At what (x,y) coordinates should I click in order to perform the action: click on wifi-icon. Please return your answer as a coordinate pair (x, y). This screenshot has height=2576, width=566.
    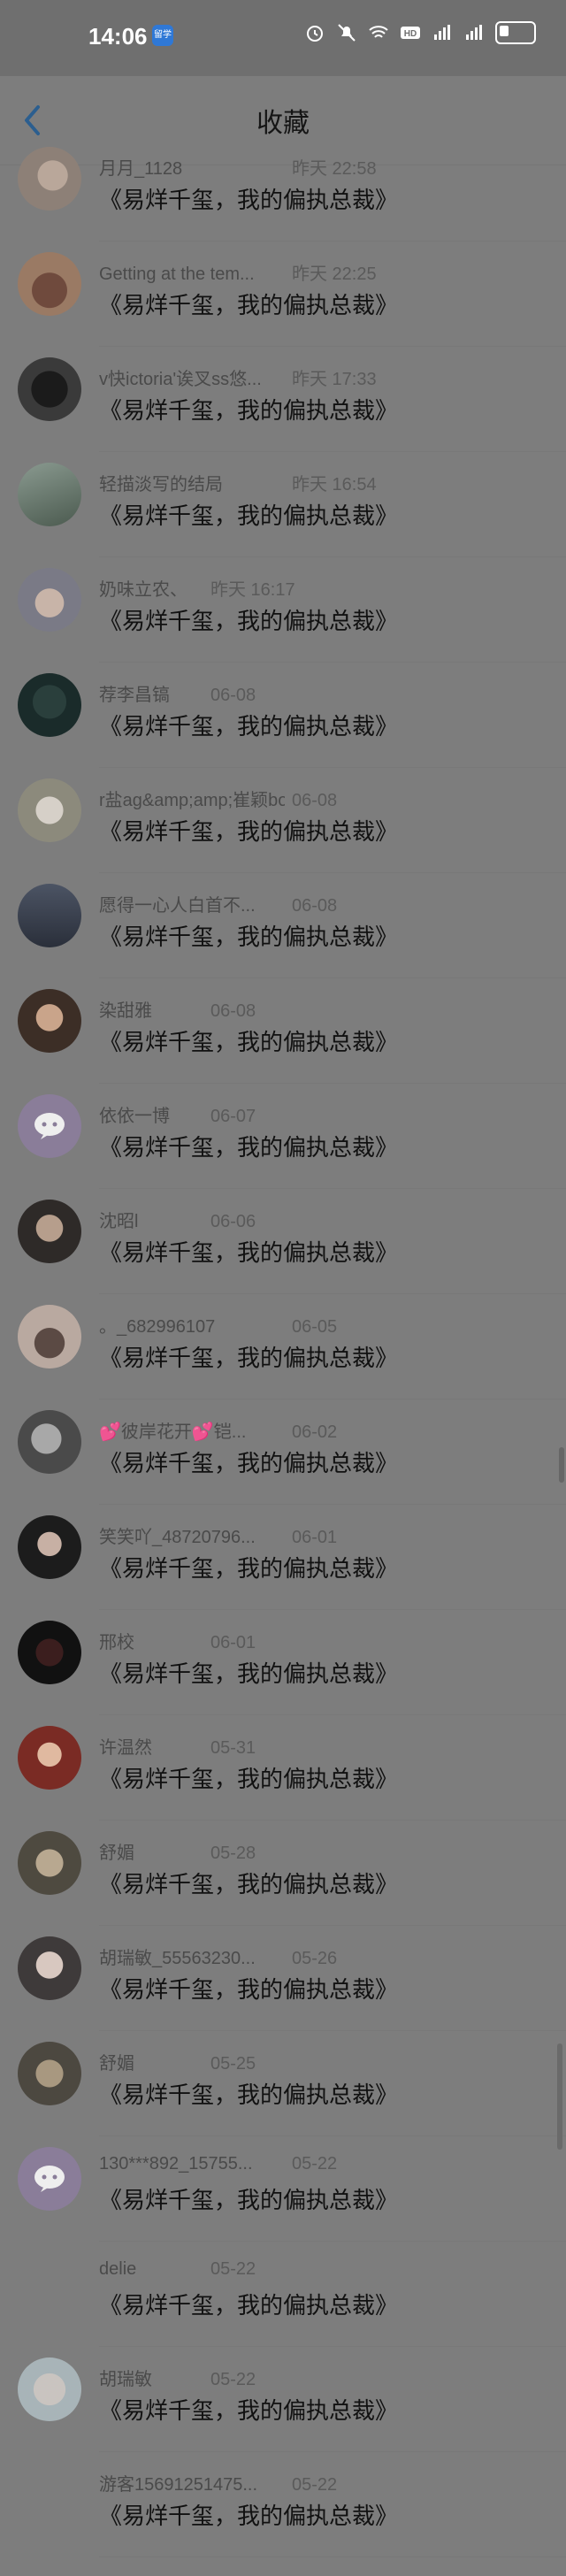
    Looking at the image, I should click on (379, 32).